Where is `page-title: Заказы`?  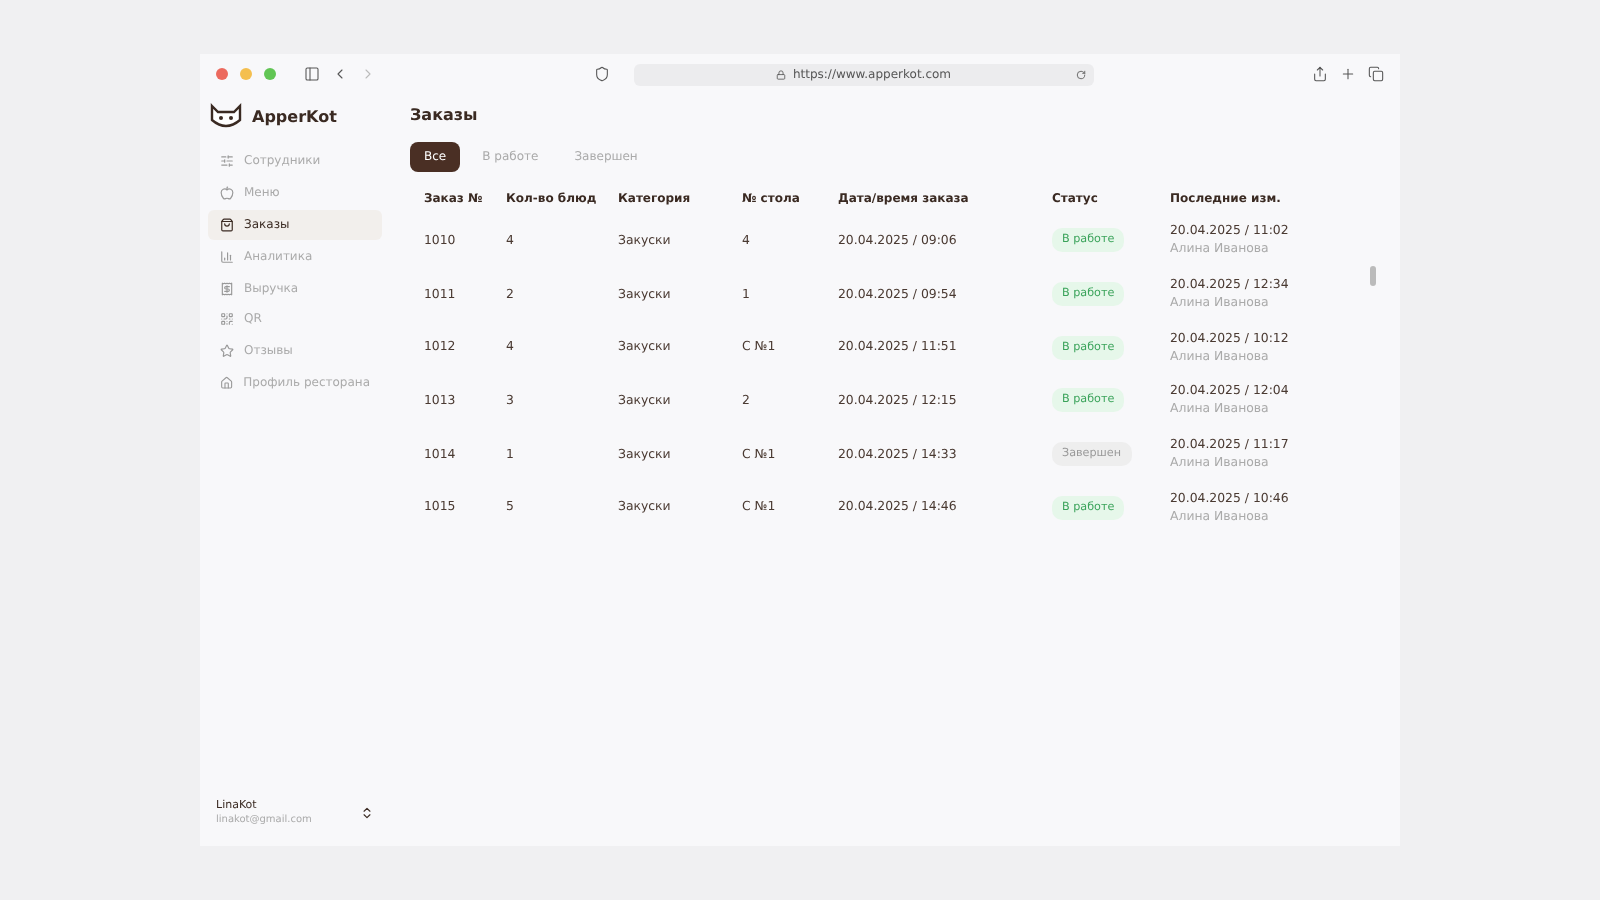 page-title: Заказы is located at coordinates (445, 115).